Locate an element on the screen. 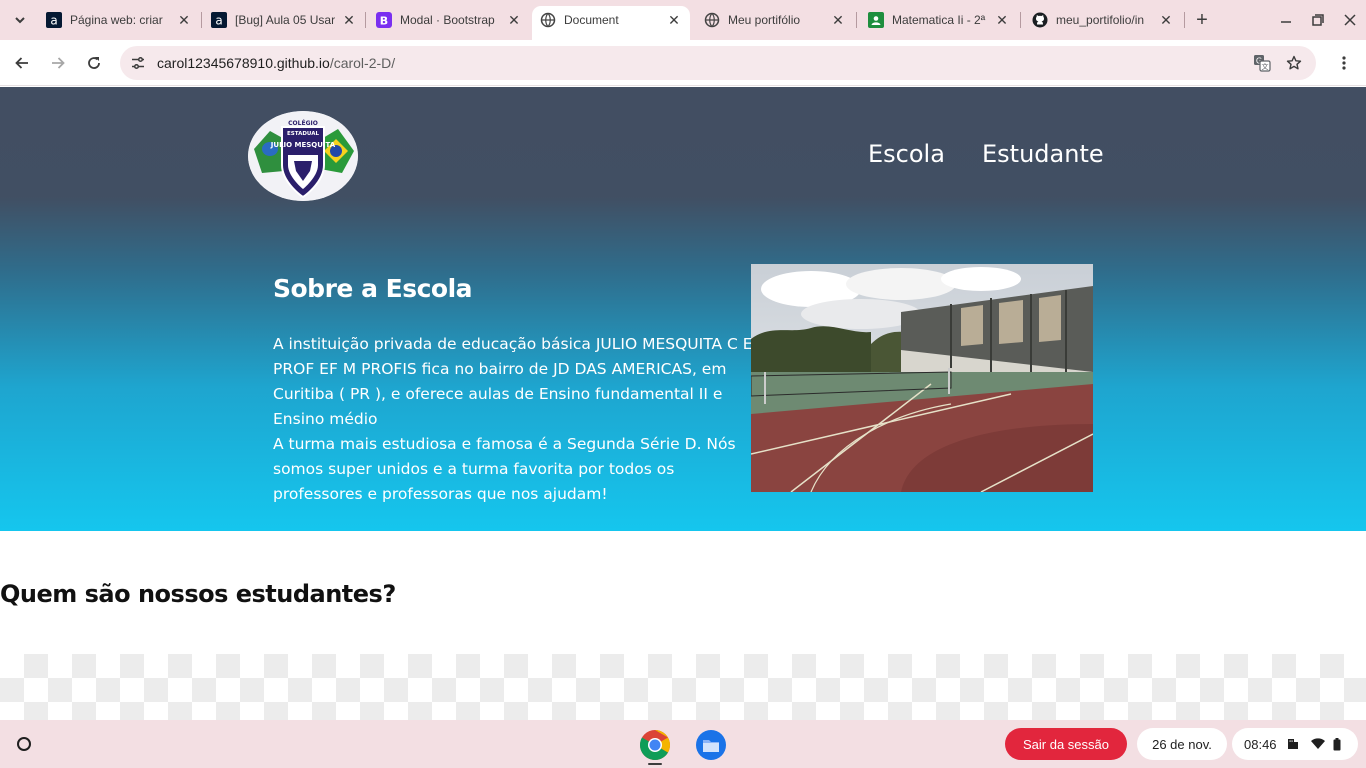 The width and height of the screenshot is (1366, 768). transparent-image-placeholder is located at coordinates (683, 687).